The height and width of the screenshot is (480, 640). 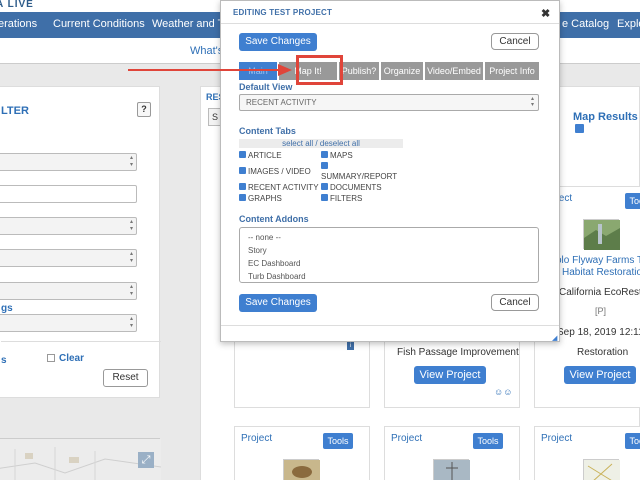 I want to click on filter-left-label: s, so click(x=4, y=360).